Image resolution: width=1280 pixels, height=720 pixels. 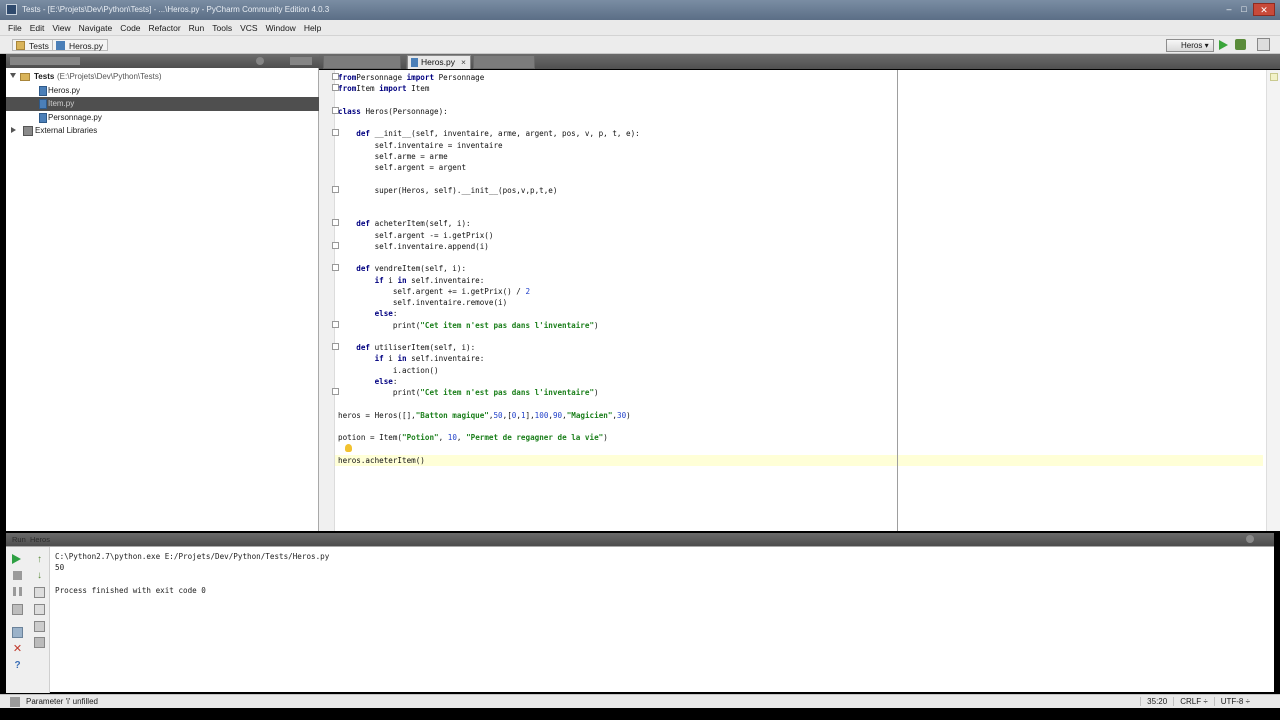 I want to click on debug-icon, so click(x=1240, y=44).